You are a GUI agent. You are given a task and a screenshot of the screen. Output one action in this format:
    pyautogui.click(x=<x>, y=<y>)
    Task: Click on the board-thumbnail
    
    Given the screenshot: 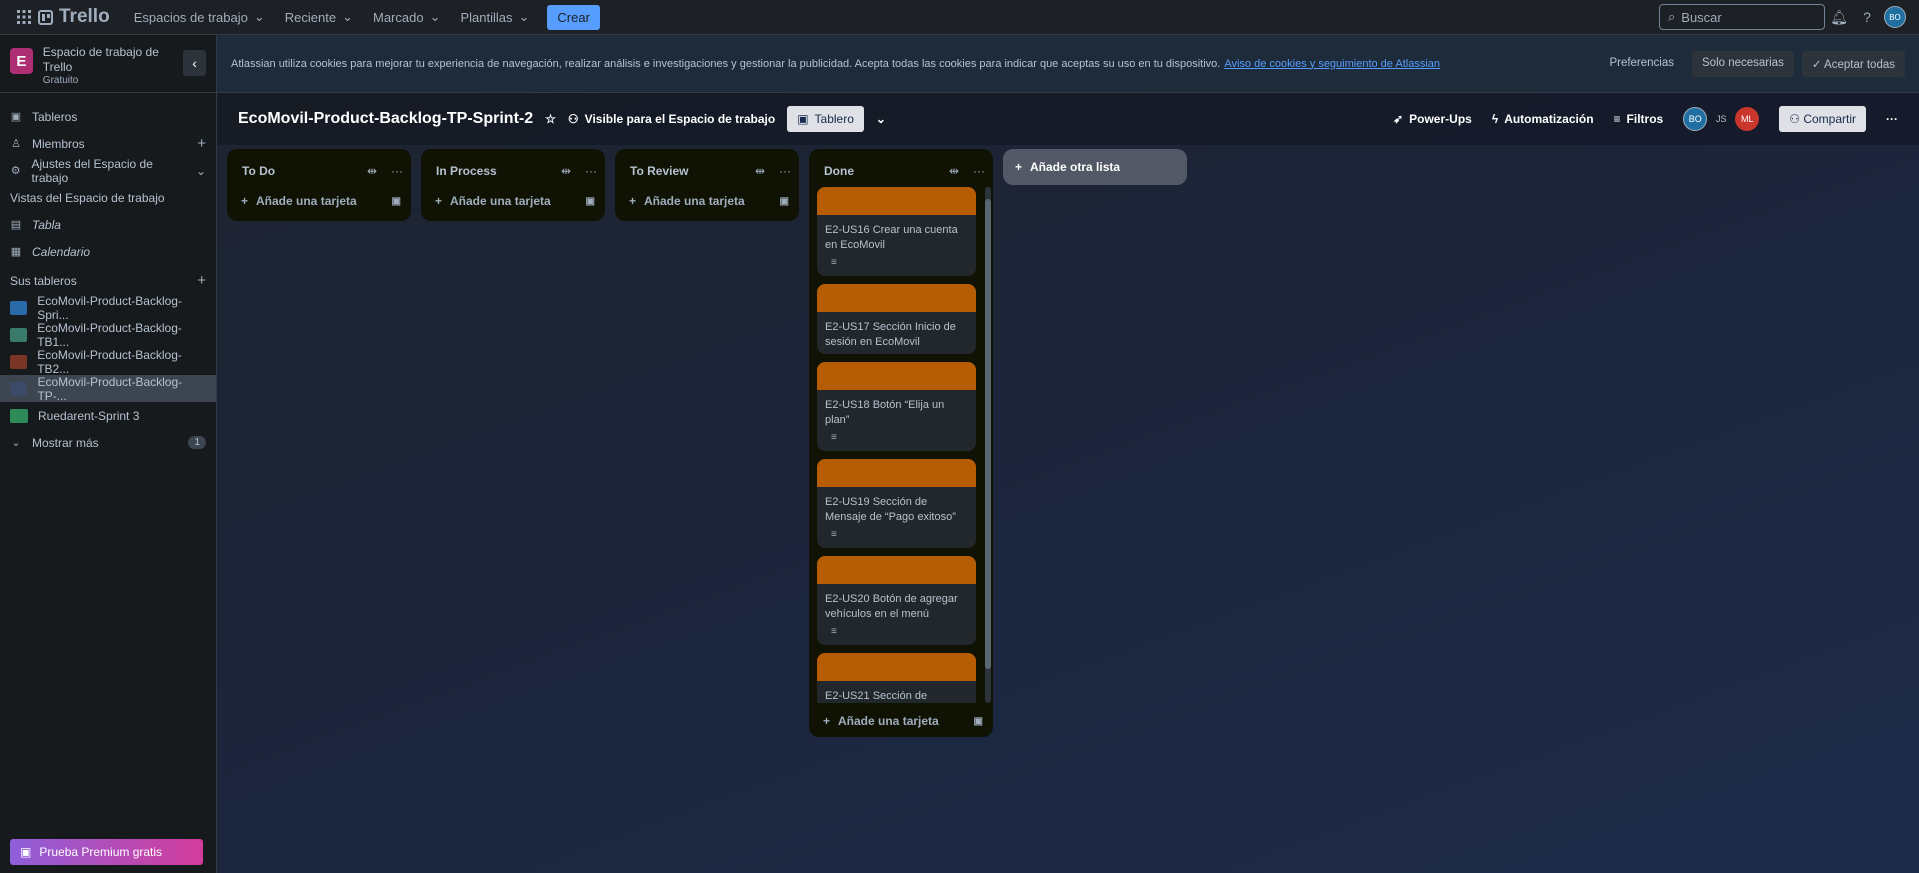 What is the action you would take?
    pyautogui.click(x=19, y=388)
    